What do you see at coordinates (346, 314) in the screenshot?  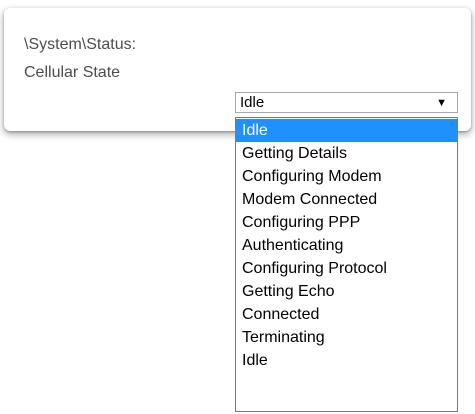 I see `option-connected: Connected` at bounding box center [346, 314].